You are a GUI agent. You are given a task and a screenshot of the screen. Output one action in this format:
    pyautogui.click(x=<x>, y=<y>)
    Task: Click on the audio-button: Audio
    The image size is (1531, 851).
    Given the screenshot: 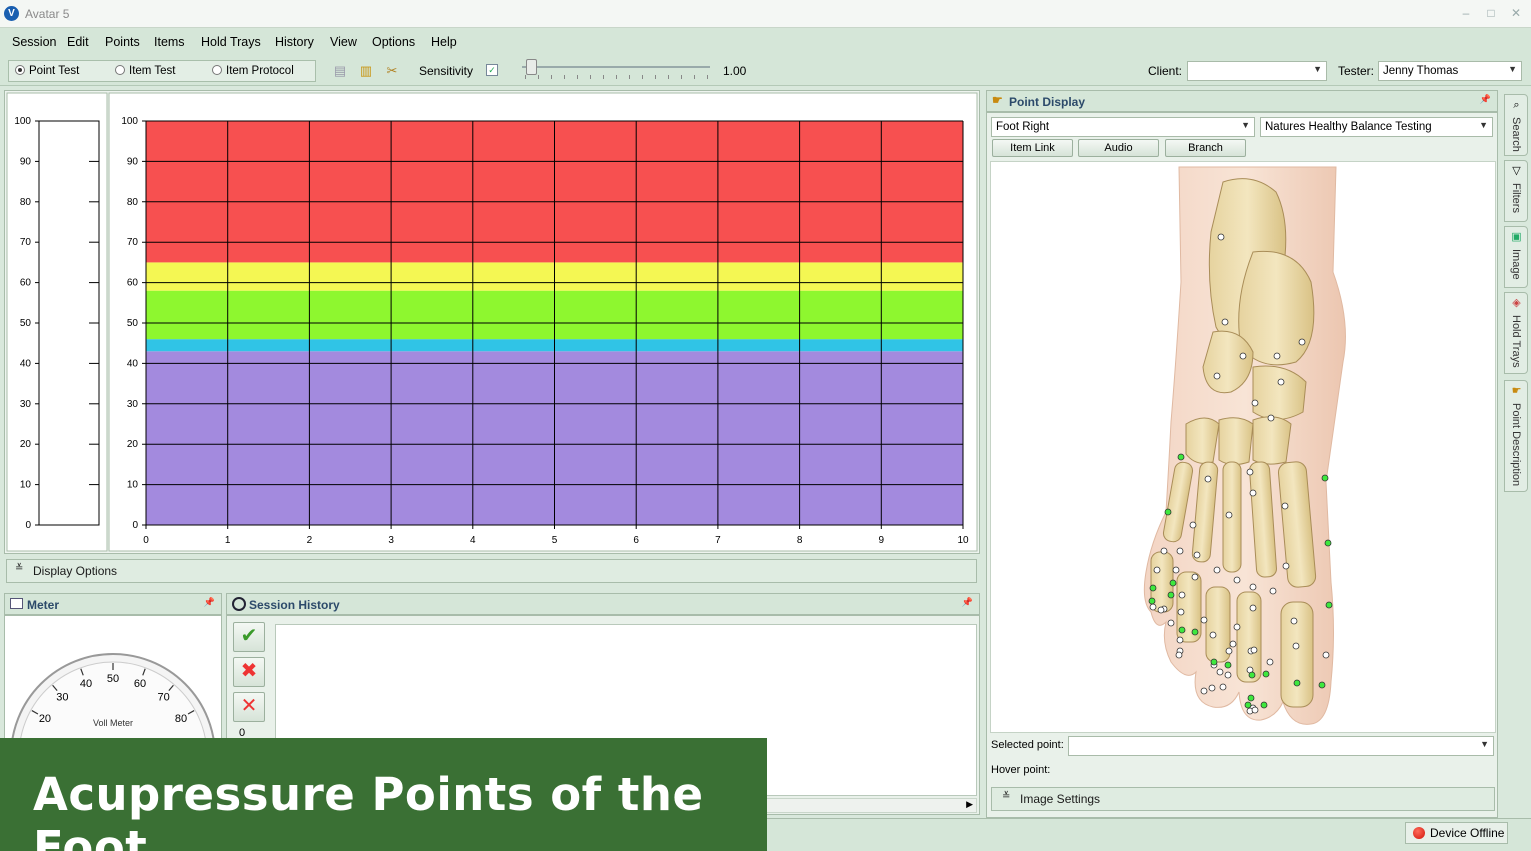 What is the action you would take?
    pyautogui.click(x=1118, y=148)
    